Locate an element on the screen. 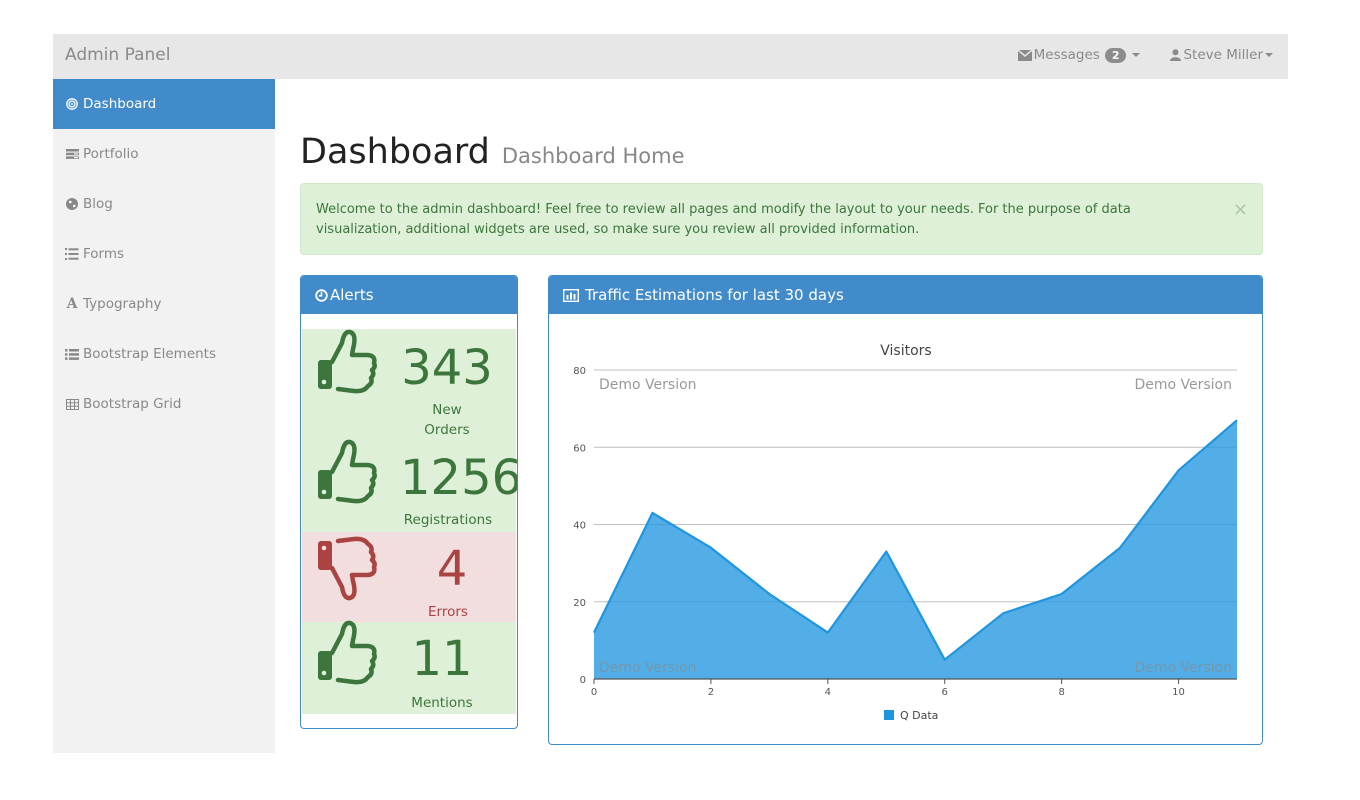 The width and height of the screenshot is (1360, 800). sidebar-item-portfolio: Portfolio is located at coordinates (164, 154).